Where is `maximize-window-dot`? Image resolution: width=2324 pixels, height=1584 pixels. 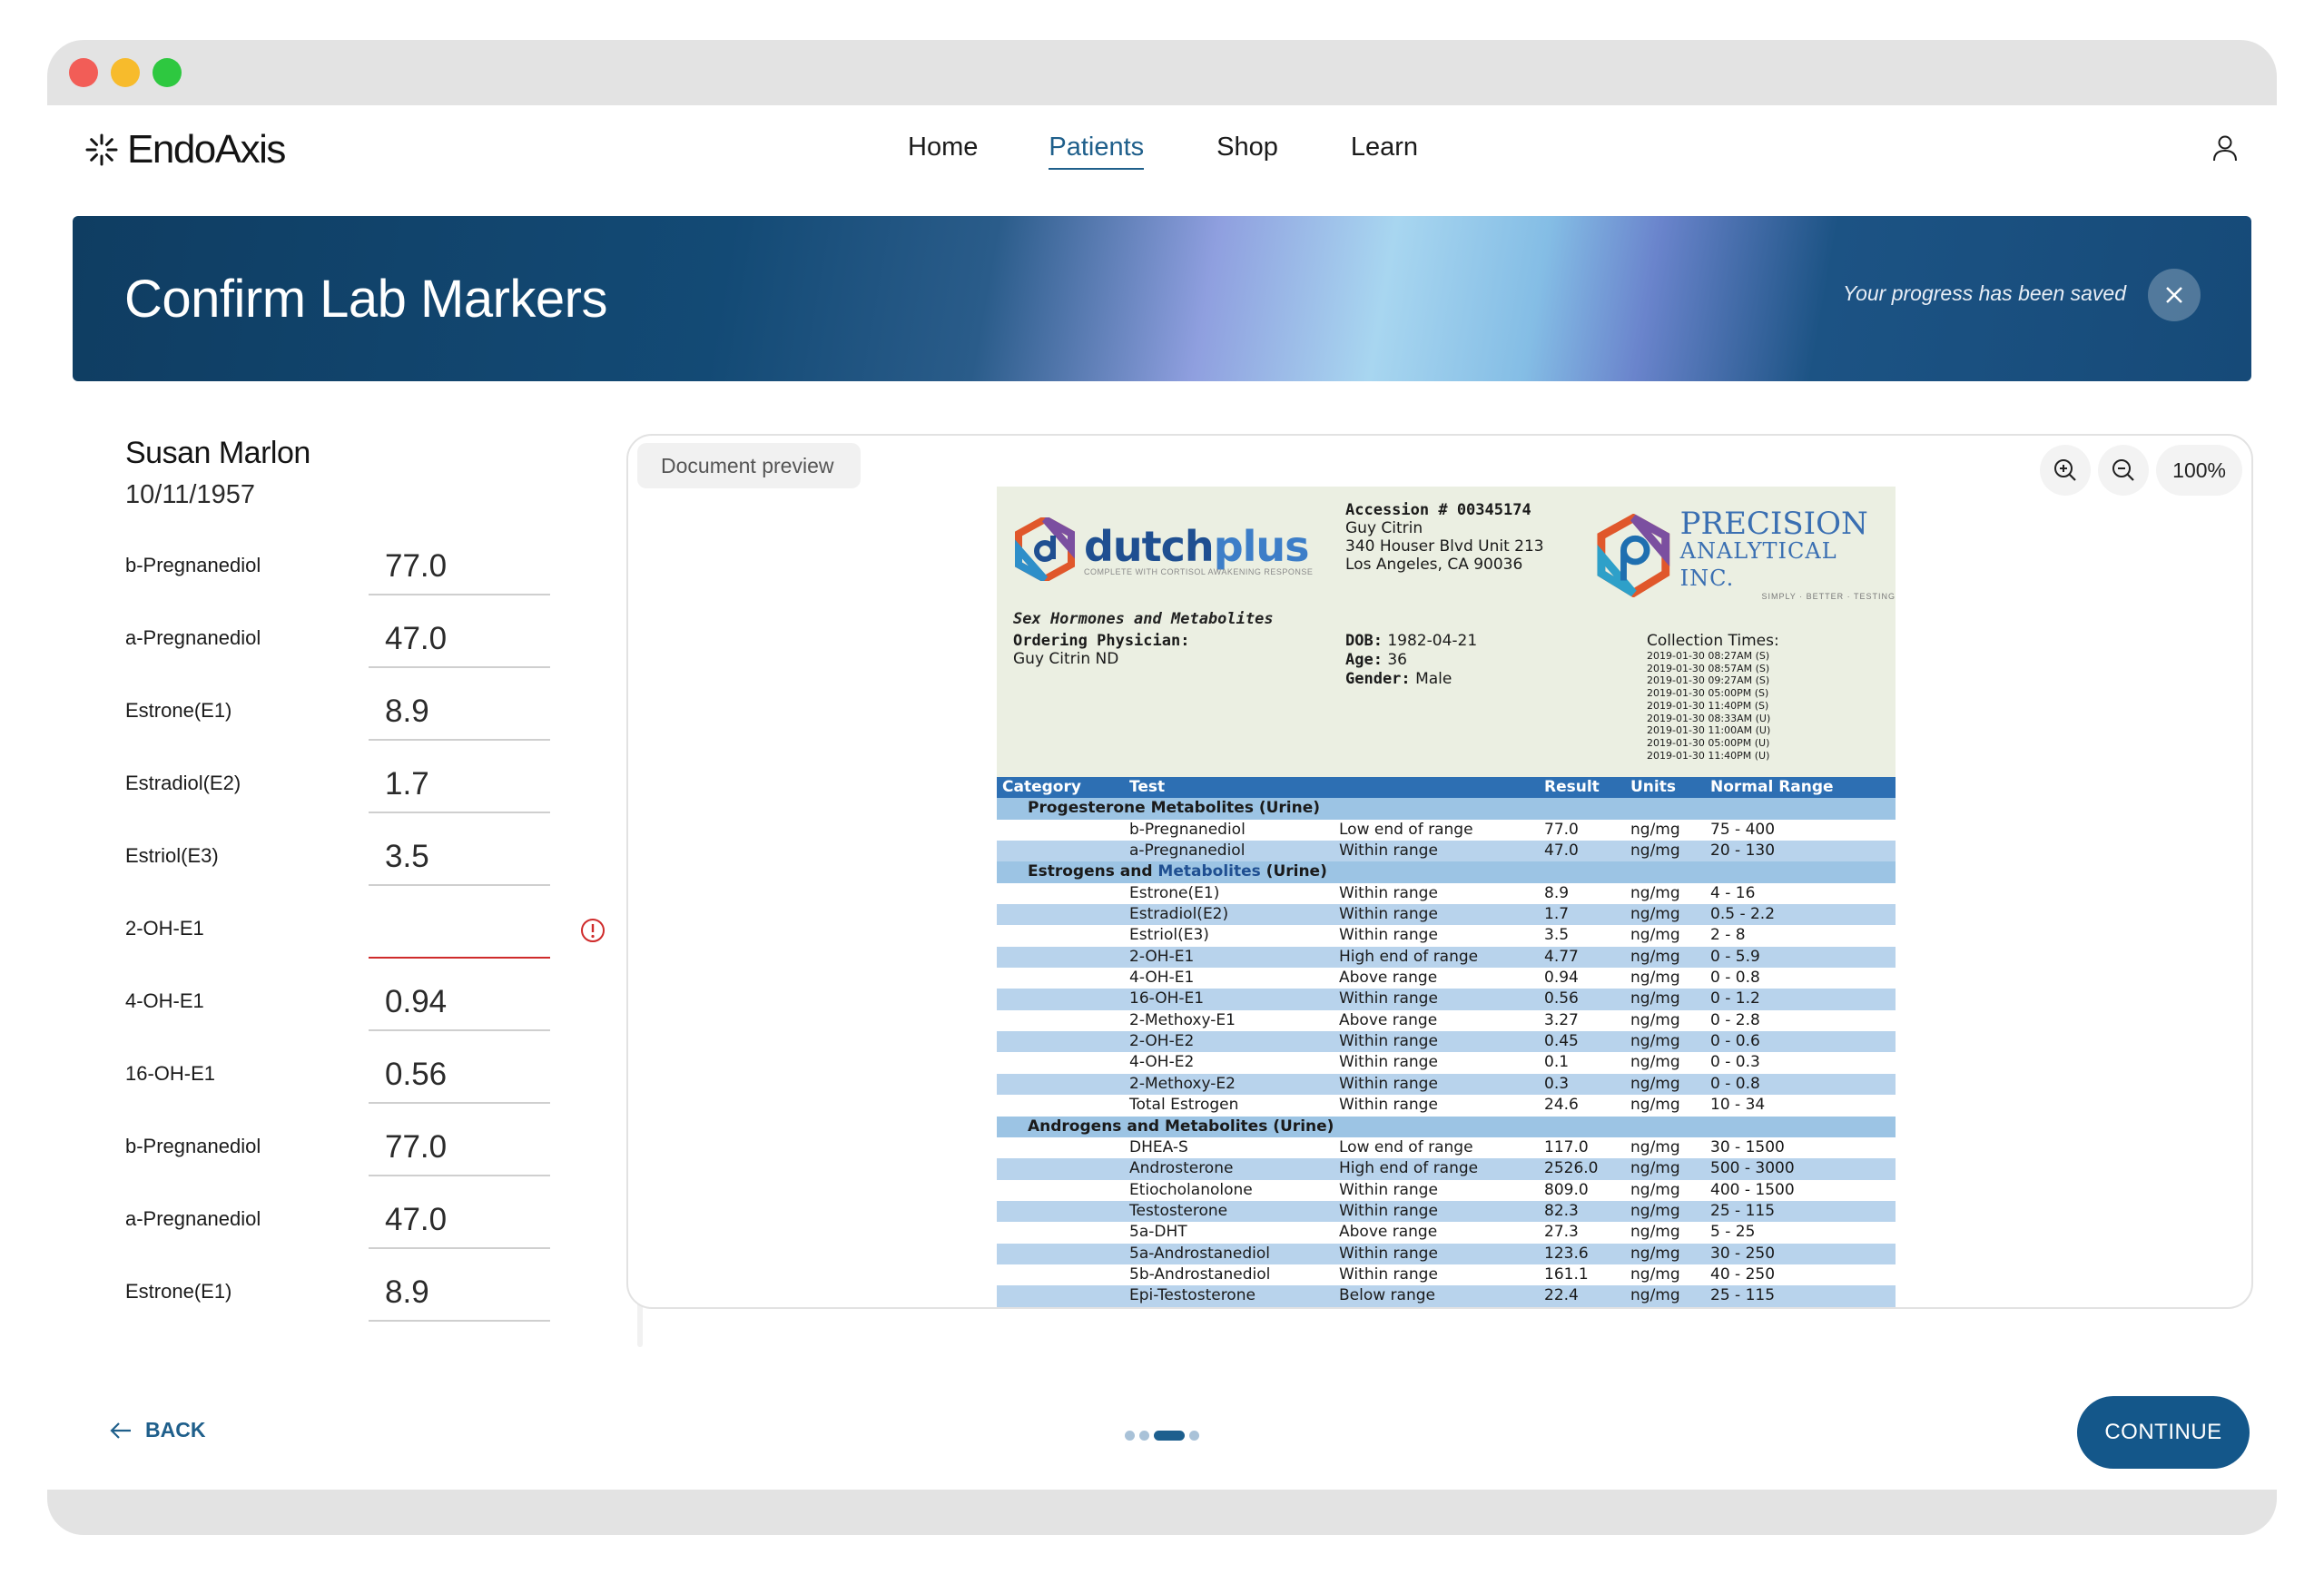
maximize-window-dot is located at coordinates (167, 72).